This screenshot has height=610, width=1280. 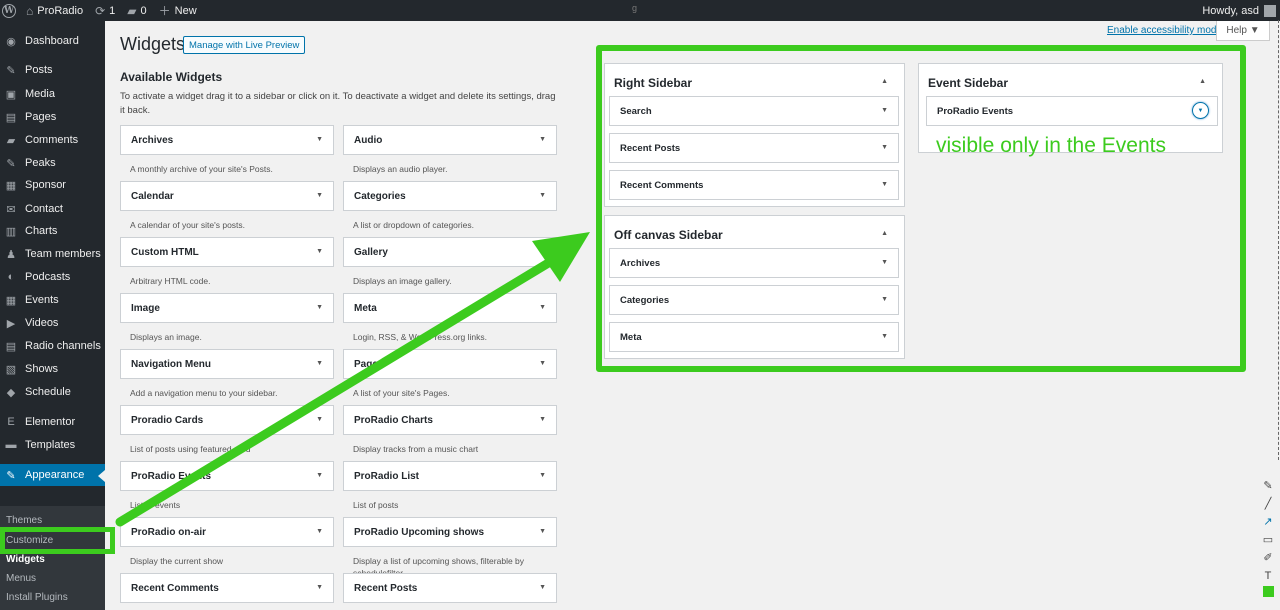 What do you see at coordinates (1051, 145) in the screenshot?
I see `annotation-note: visible only in the Events` at bounding box center [1051, 145].